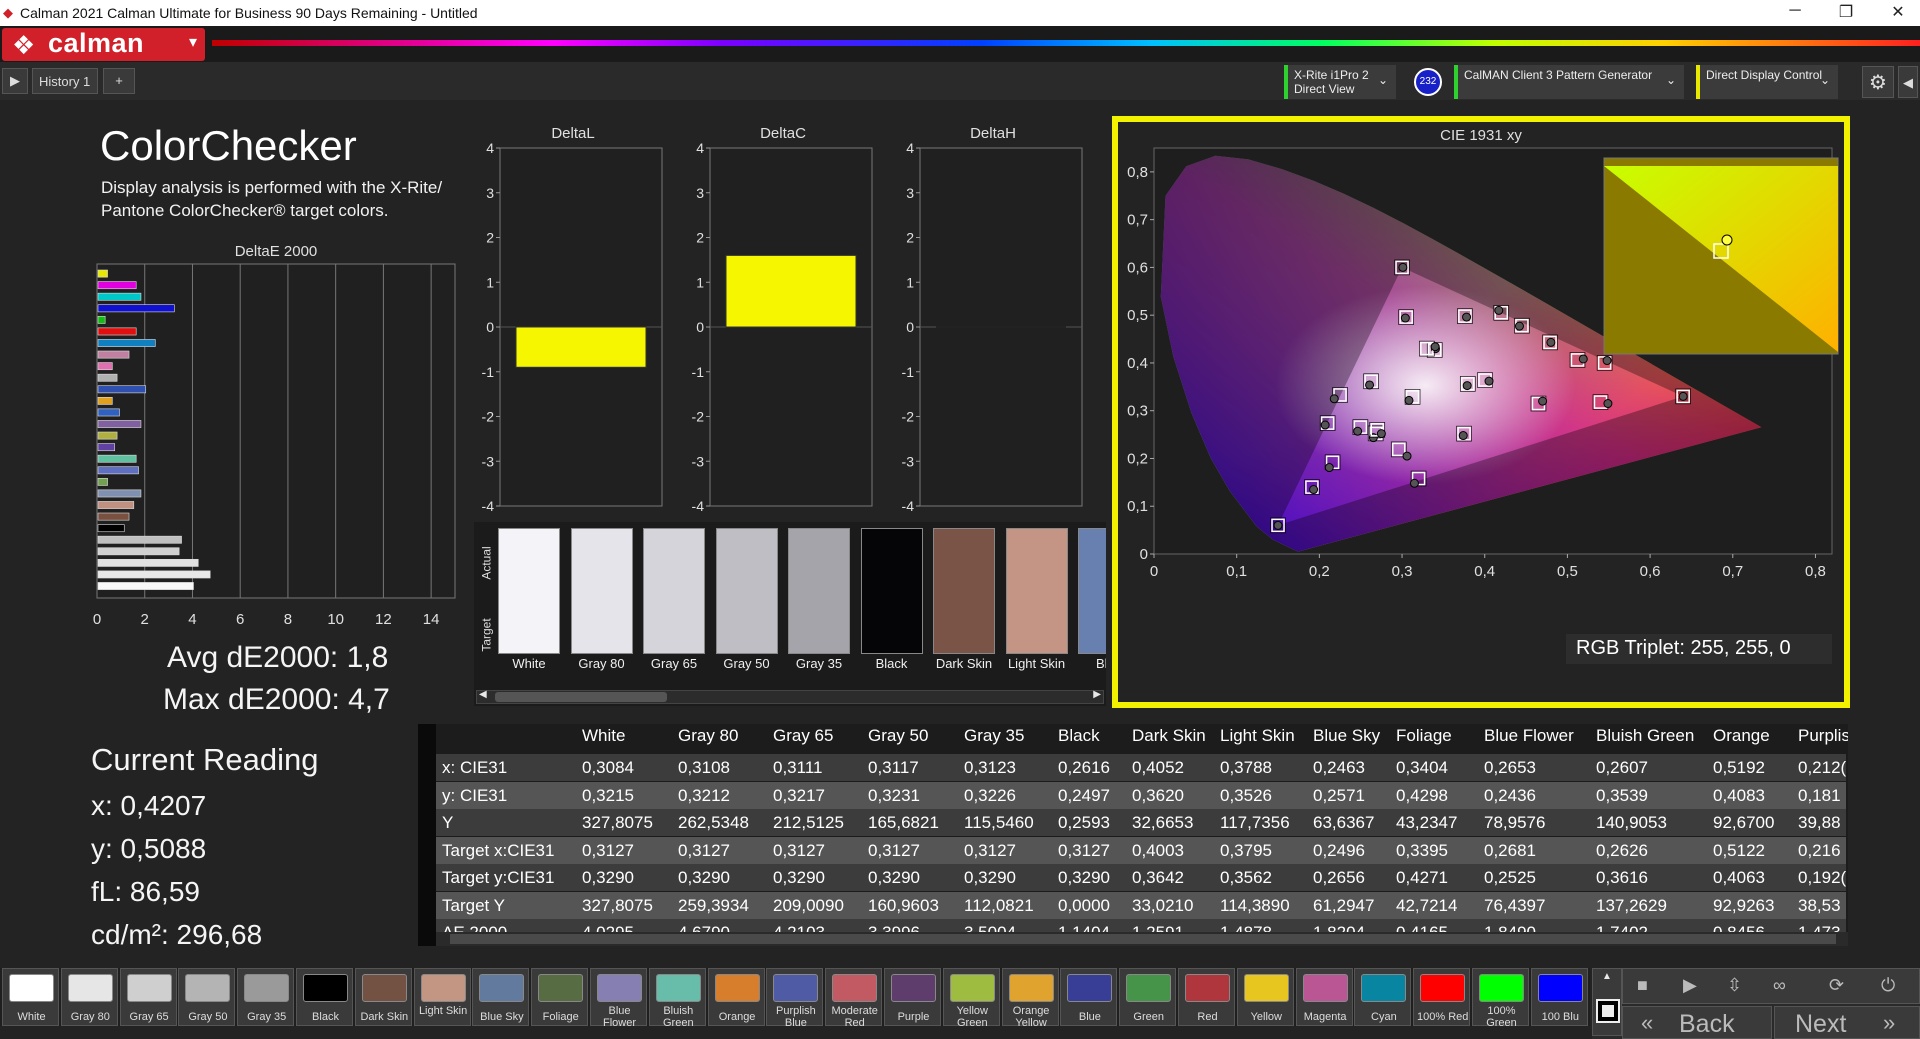 The height and width of the screenshot is (1039, 1920). I want to click on palette-patch-button: Purplish Blue, so click(795, 998).